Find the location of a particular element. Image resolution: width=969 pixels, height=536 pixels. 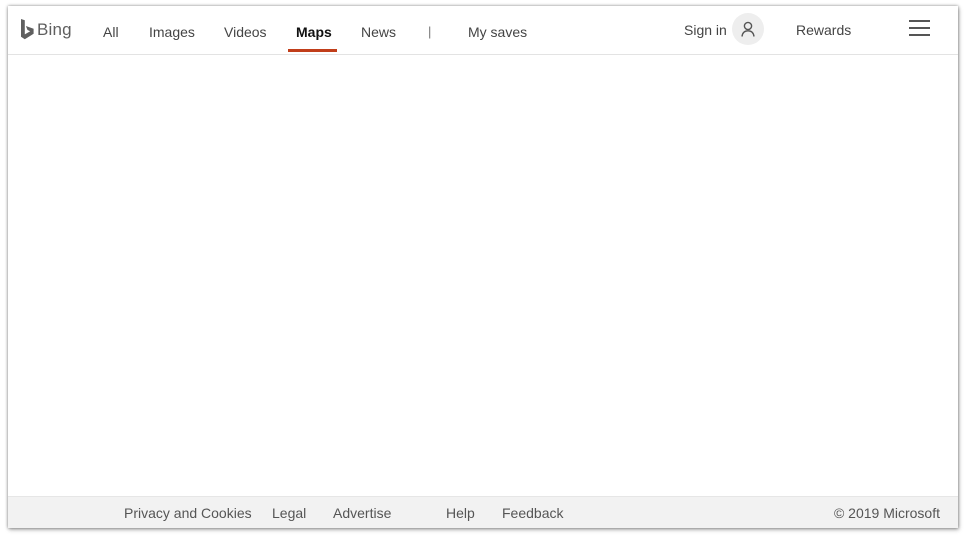

footer-link-advertise: Advertise is located at coordinates (362, 513).